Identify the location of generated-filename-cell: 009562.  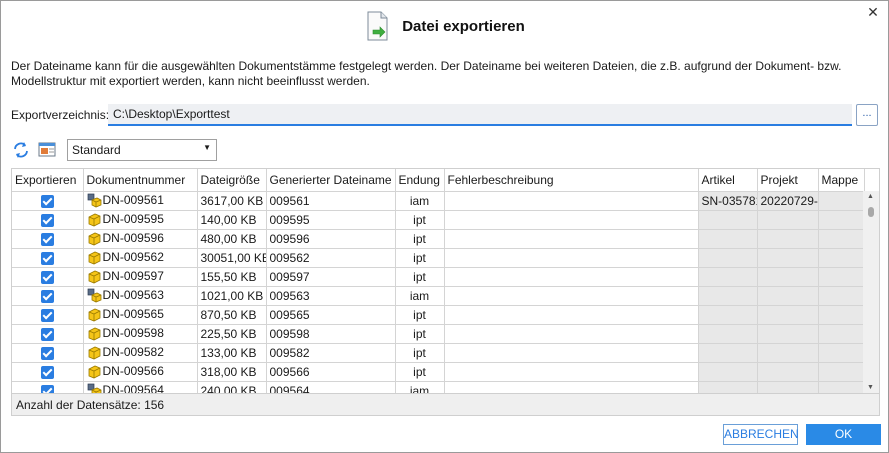
(331, 258).